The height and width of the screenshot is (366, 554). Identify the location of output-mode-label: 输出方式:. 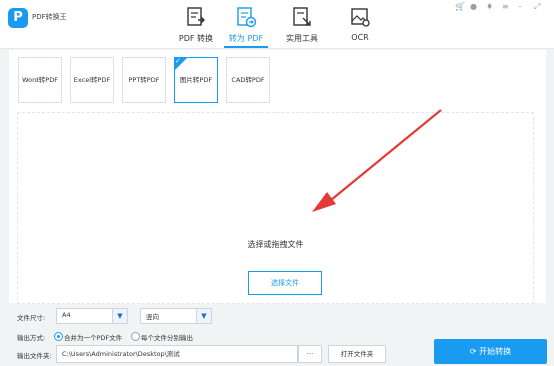
(31, 338).